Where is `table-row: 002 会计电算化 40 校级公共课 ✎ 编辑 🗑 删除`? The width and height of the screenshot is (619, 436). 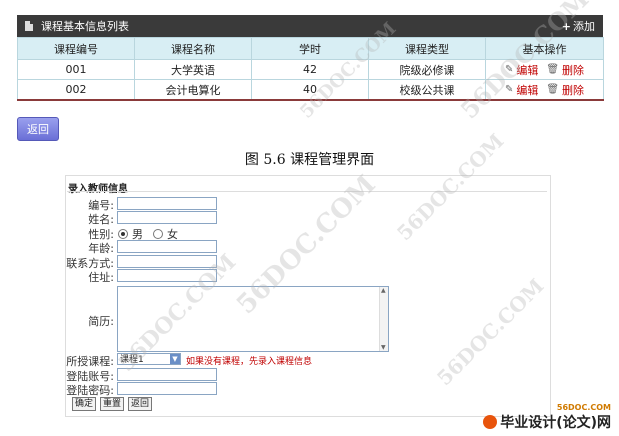 table-row: 002 会计电算化 40 校级公共课 ✎ 编辑 🗑 删除 is located at coordinates (310, 90).